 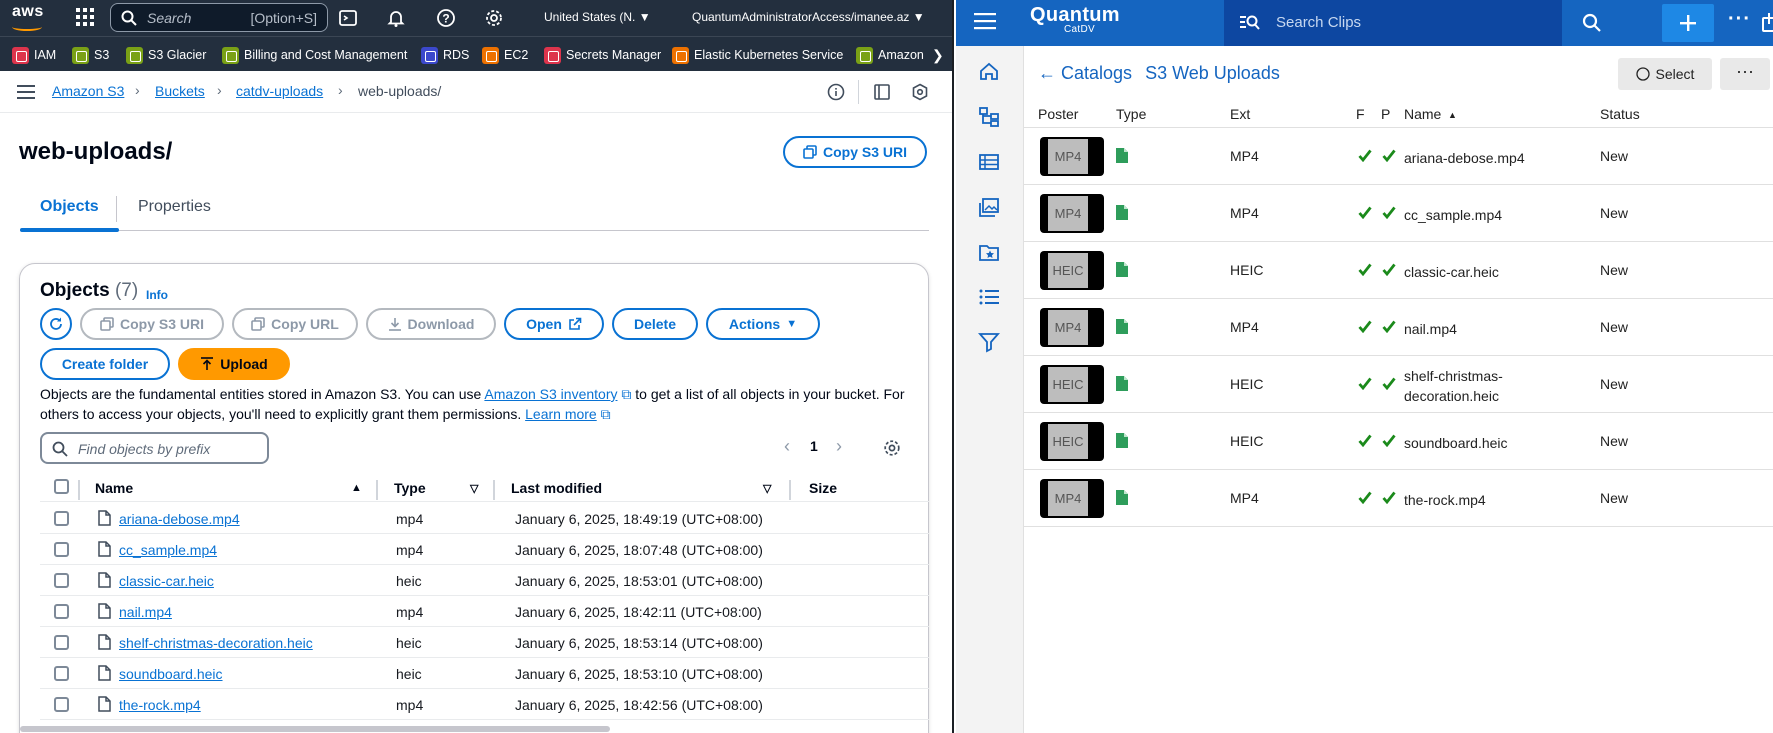 What do you see at coordinates (1474, 215) in the screenshot?
I see `clip-name: cc_sample.mp4` at bounding box center [1474, 215].